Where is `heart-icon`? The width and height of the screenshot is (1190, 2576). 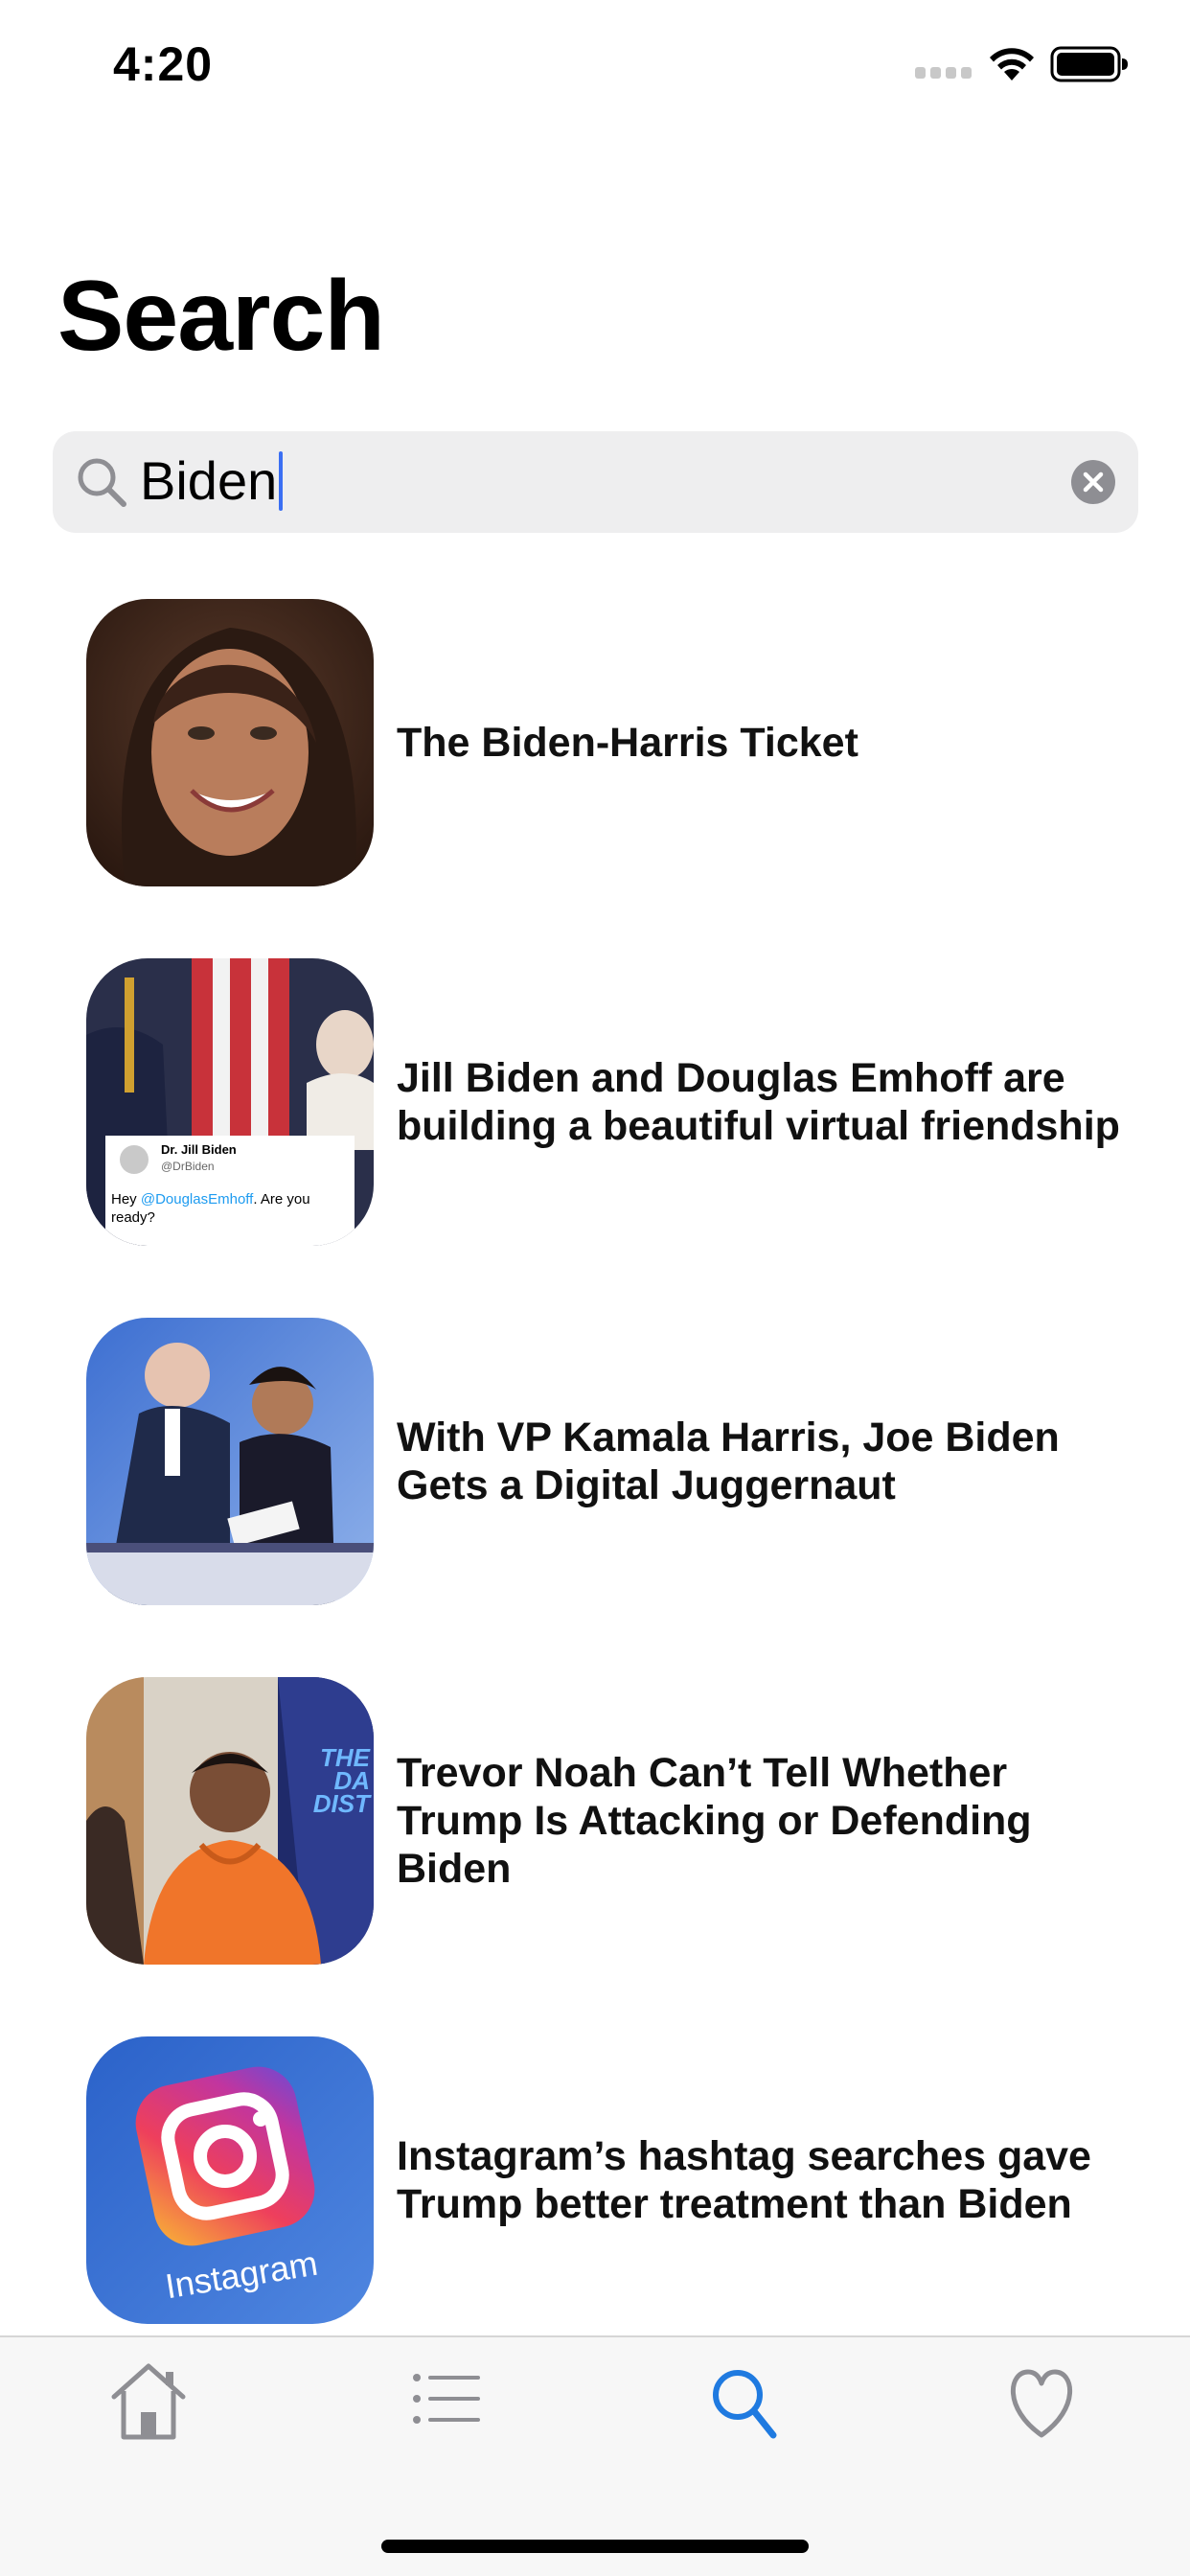 heart-icon is located at coordinates (1041, 2403).